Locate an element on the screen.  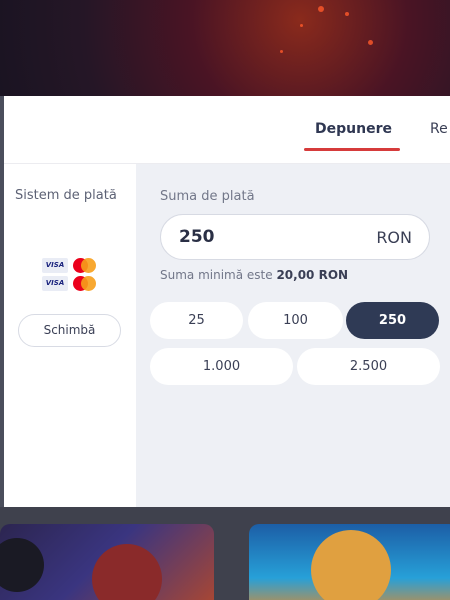
minimum-amount-note: Suma minimă este 20,00 RON is located at coordinates (254, 275).